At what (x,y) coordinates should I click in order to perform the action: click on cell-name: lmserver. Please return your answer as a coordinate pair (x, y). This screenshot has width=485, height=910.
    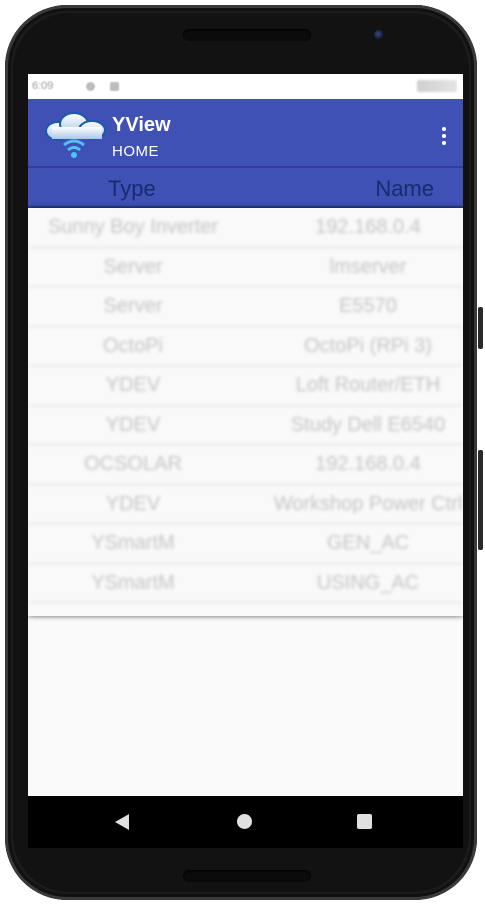
    Looking at the image, I should click on (368, 266).